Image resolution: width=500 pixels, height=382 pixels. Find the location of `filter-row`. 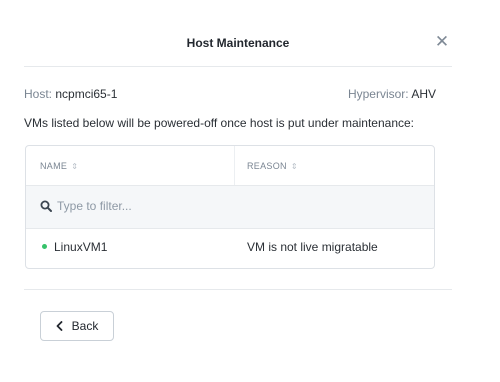

filter-row is located at coordinates (230, 207).